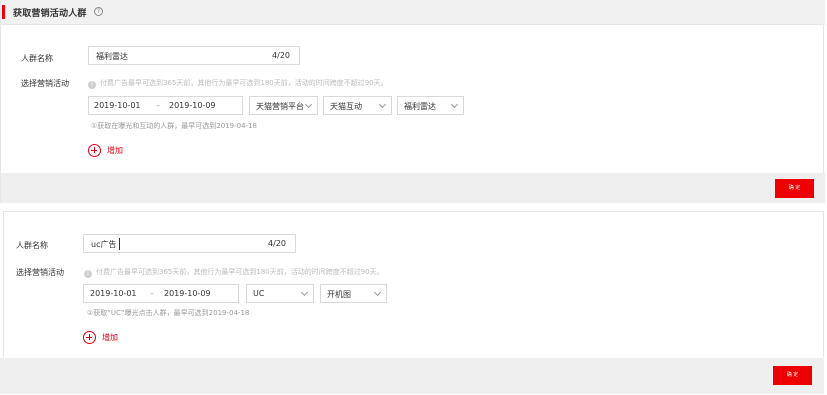 The height and width of the screenshot is (395, 827). Describe the element at coordinates (3, 12) in the screenshot. I see `title-accent-bar` at that location.